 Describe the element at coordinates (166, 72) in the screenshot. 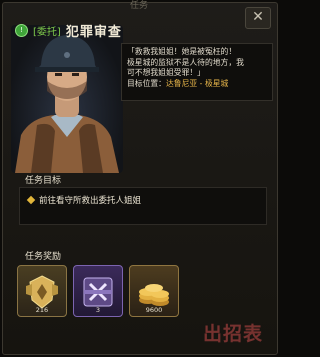

I see `dialog-line: 可不想我姐姐受罪！」` at that location.